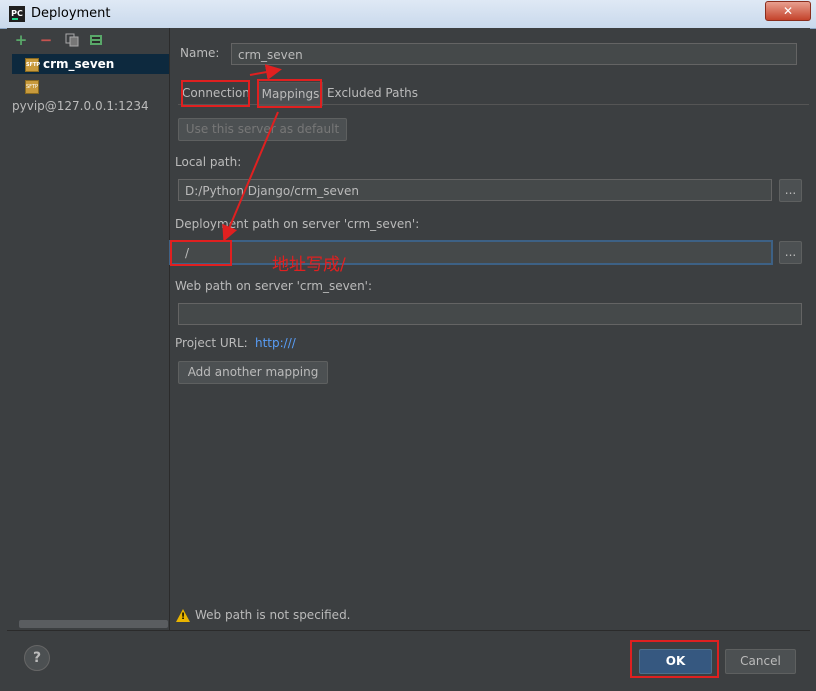  What do you see at coordinates (297, 224) in the screenshot?
I see `deployment-path-label: Deployment path on server 'crm_seven':` at bounding box center [297, 224].